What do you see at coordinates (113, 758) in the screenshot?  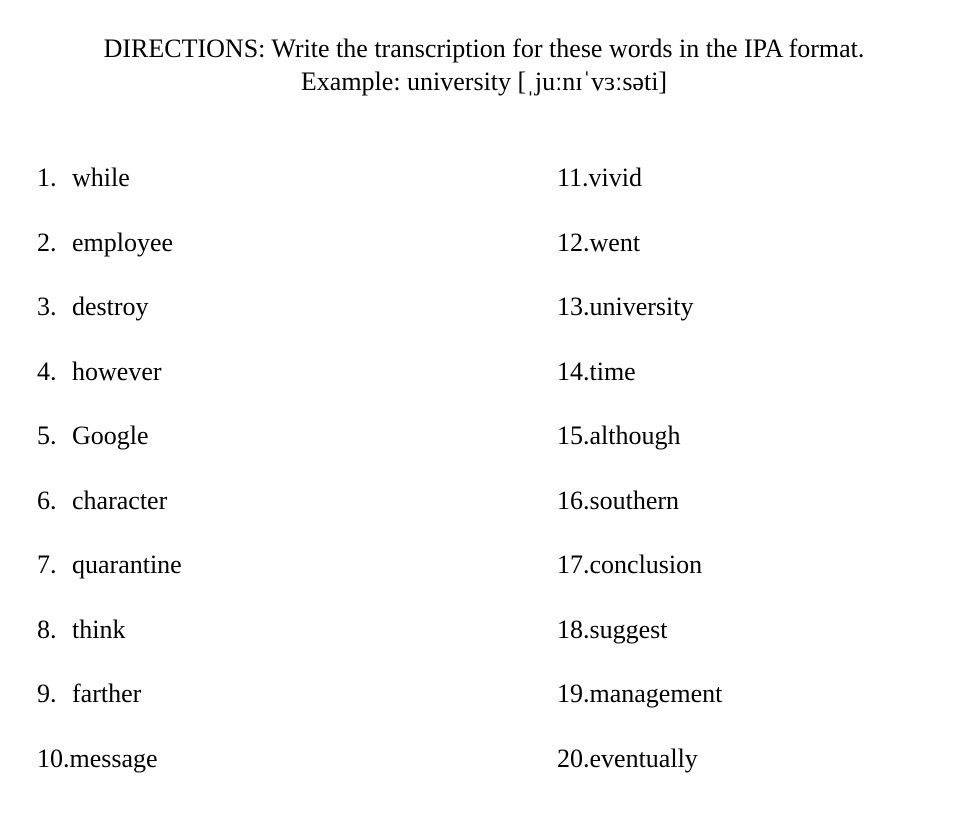 I see `item-word: message` at bounding box center [113, 758].